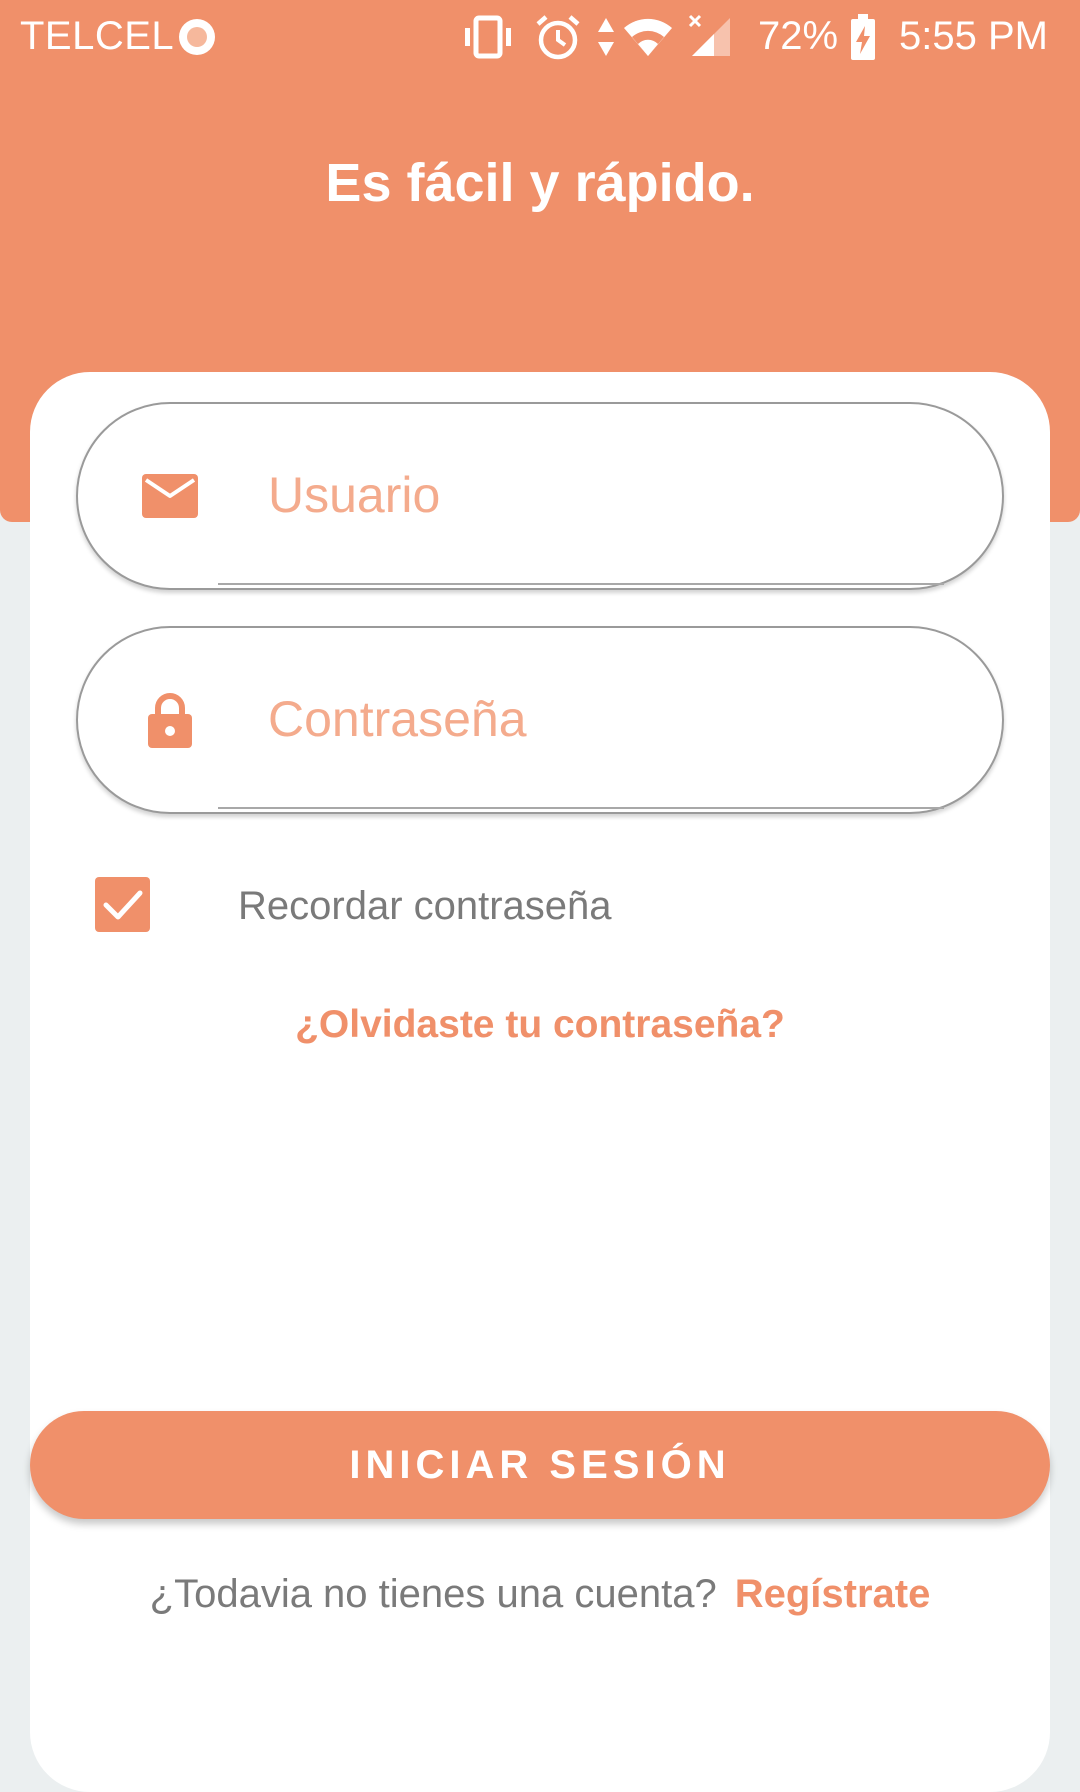 This screenshot has height=1792, width=1080. What do you see at coordinates (709, 35) in the screenshot?
I see `signal-icon` at bounding box center [709, 35].